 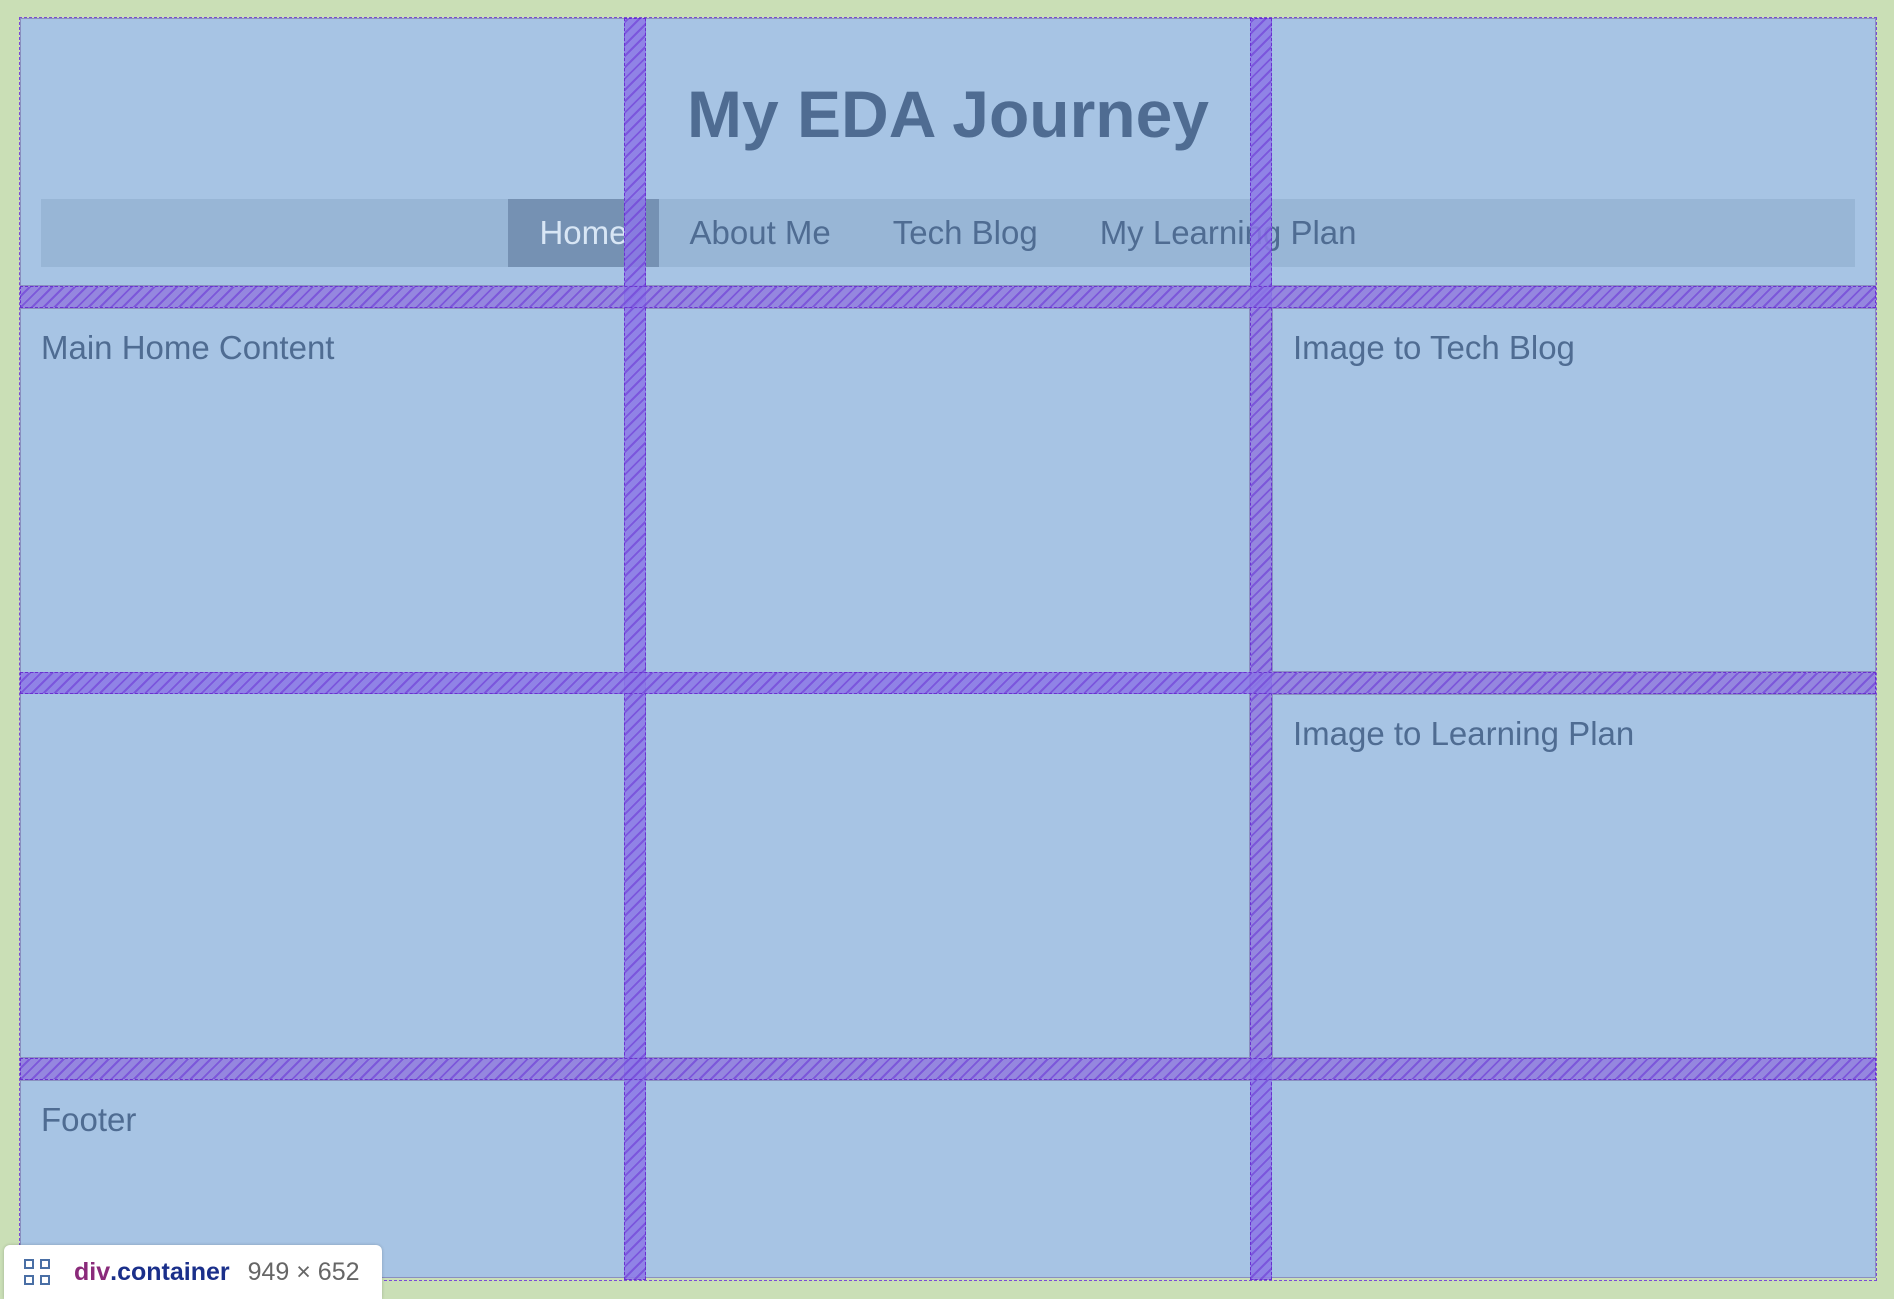 What do you see at coordinates (92, 1271) in the screenshot?
I see `badge-tag: div` at bounding box center [92, 1271].